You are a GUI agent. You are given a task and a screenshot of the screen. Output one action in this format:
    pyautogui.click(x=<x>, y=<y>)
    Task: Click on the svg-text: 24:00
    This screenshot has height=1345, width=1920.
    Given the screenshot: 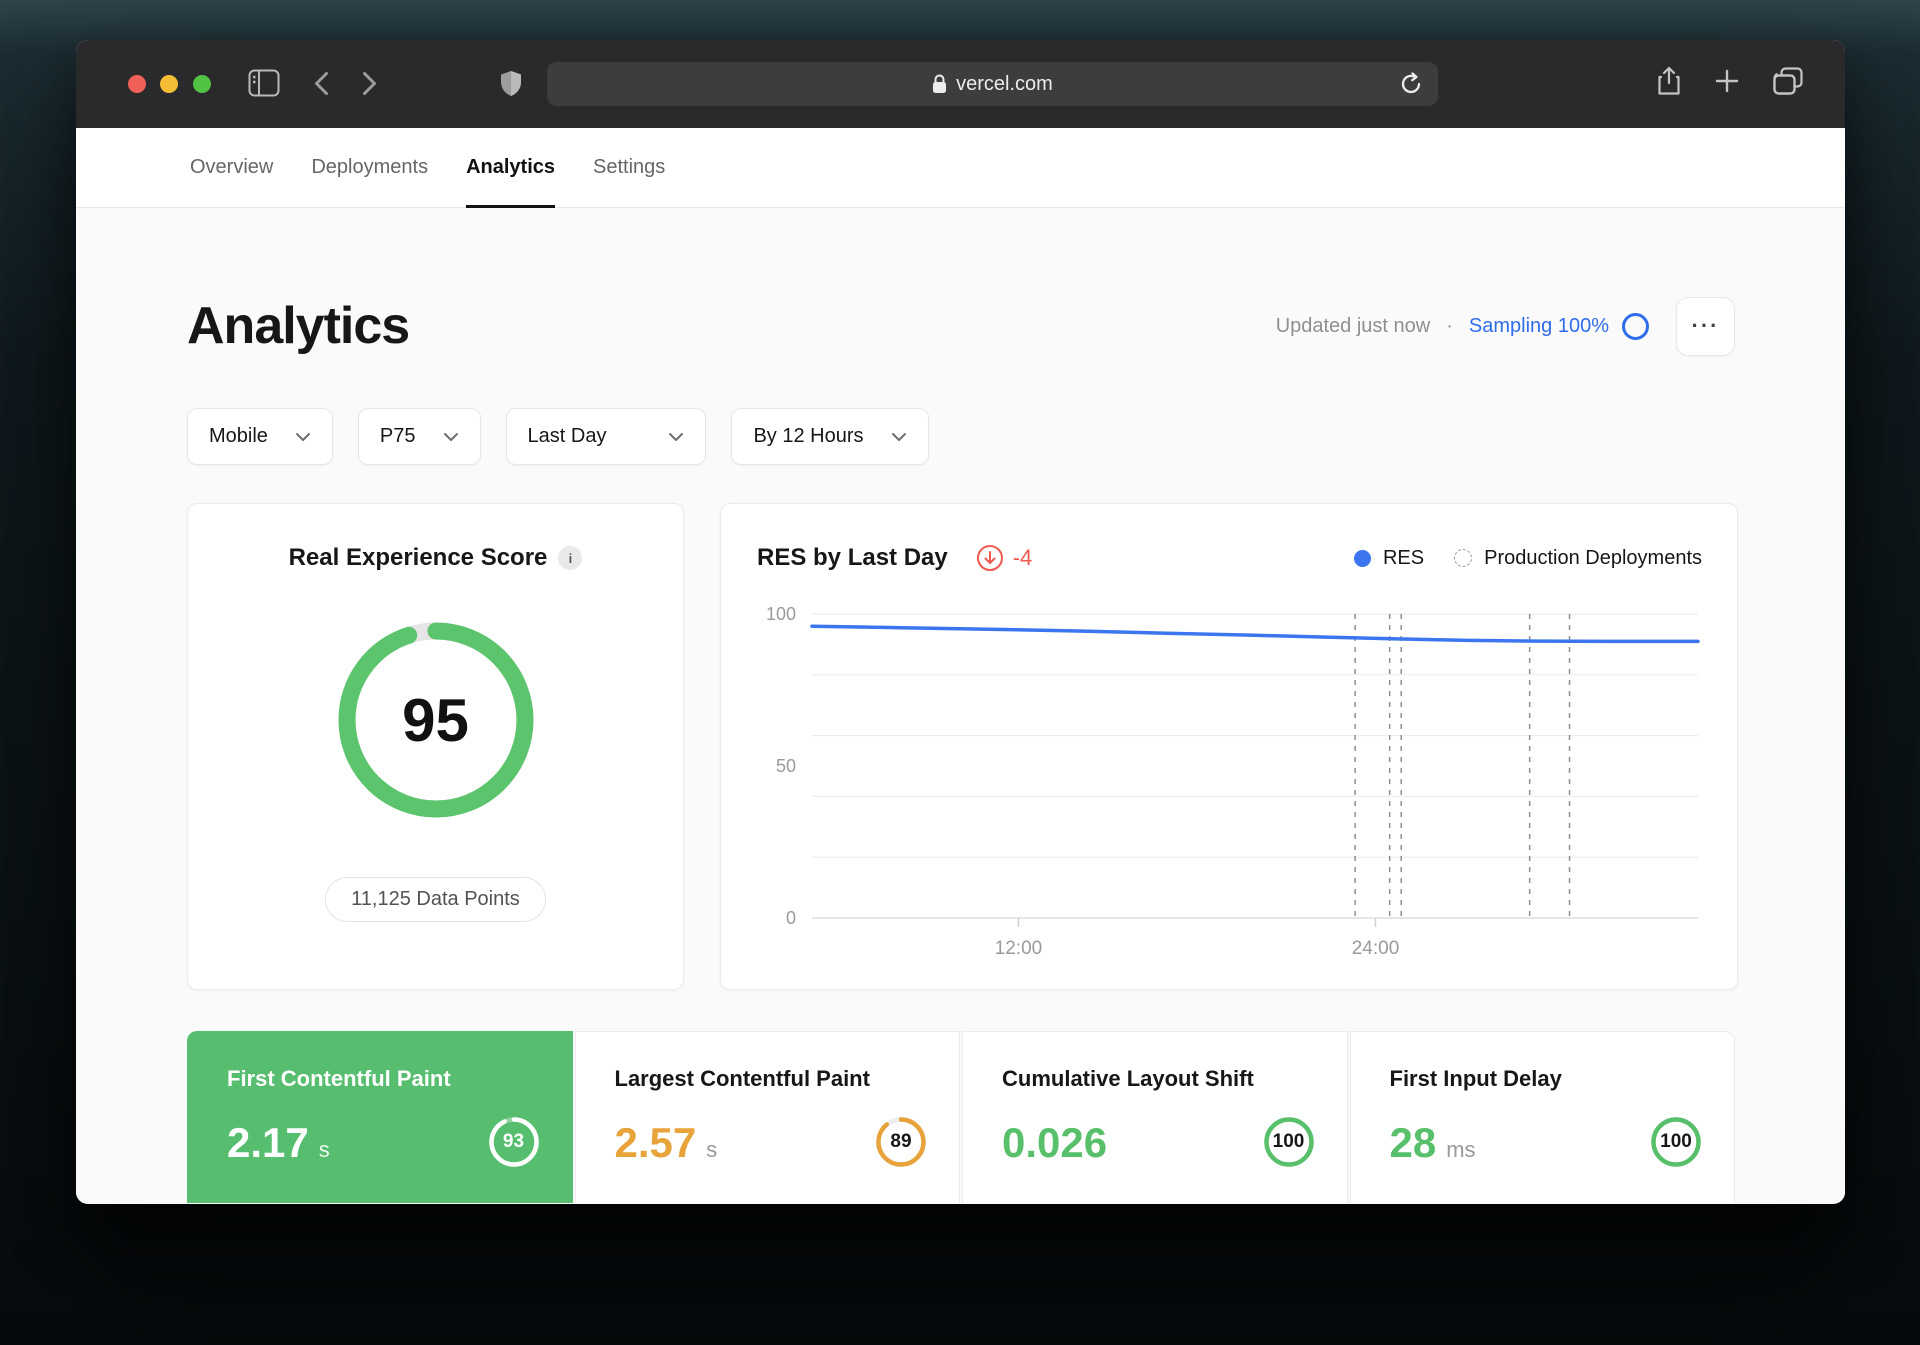 What is the action you would take?
    pyautogui.click(x=1376, y=946)
    